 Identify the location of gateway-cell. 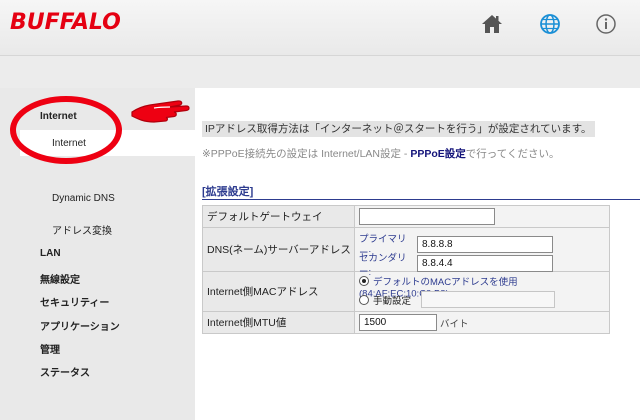
(482, 216).